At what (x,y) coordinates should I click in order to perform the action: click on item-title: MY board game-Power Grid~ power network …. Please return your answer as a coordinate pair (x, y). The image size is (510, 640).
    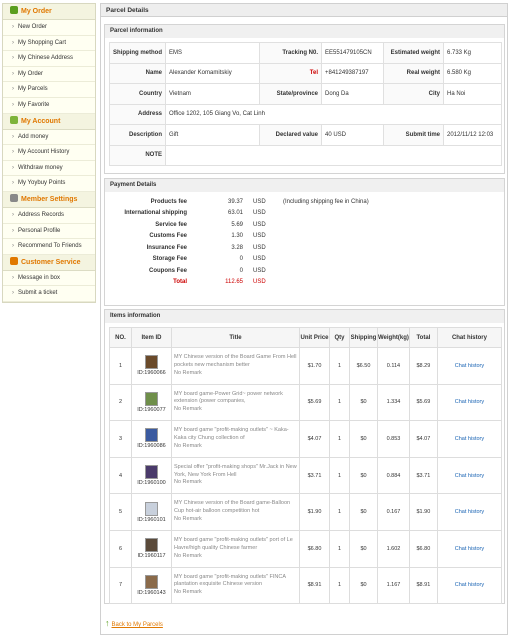
    Looking at the image, I should click on (235, 399).